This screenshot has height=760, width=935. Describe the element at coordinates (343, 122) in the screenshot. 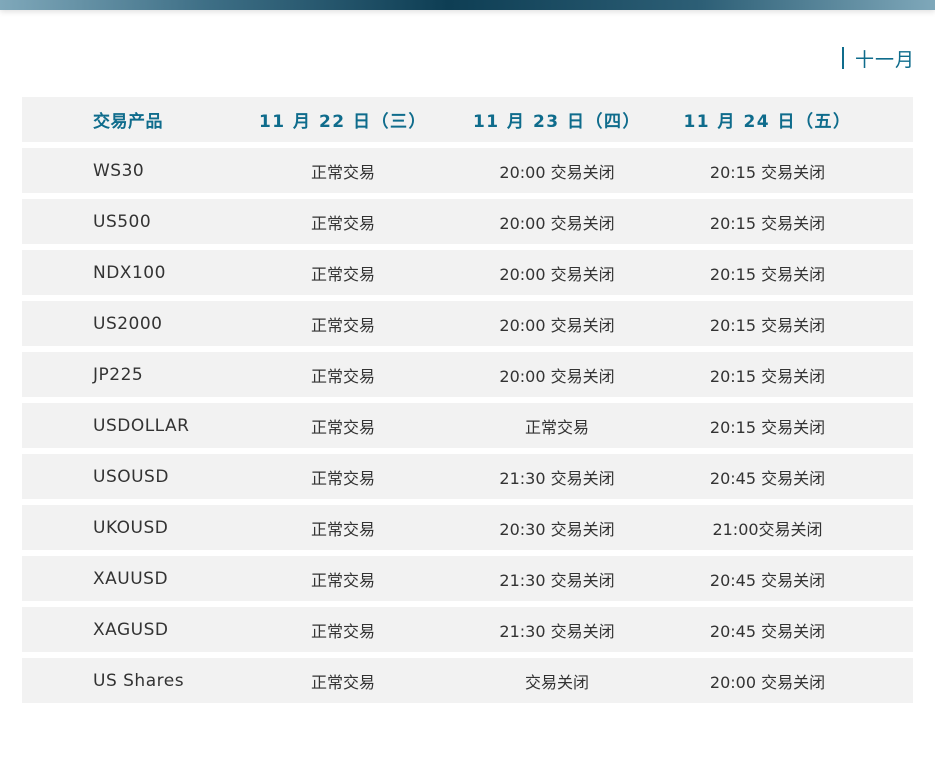

I see `header-date-1: 11 月 22 日（三）` at that location.